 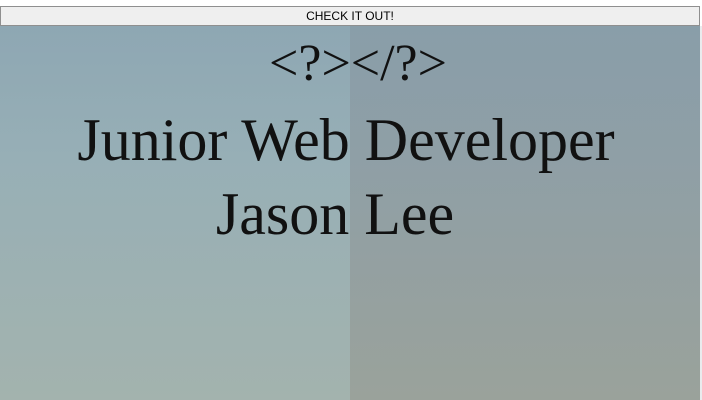 What do you see at coordinates (346, 140) in the screenshot?
I see `job-title: Junior Web Developer` at bounding box center [346, 140].